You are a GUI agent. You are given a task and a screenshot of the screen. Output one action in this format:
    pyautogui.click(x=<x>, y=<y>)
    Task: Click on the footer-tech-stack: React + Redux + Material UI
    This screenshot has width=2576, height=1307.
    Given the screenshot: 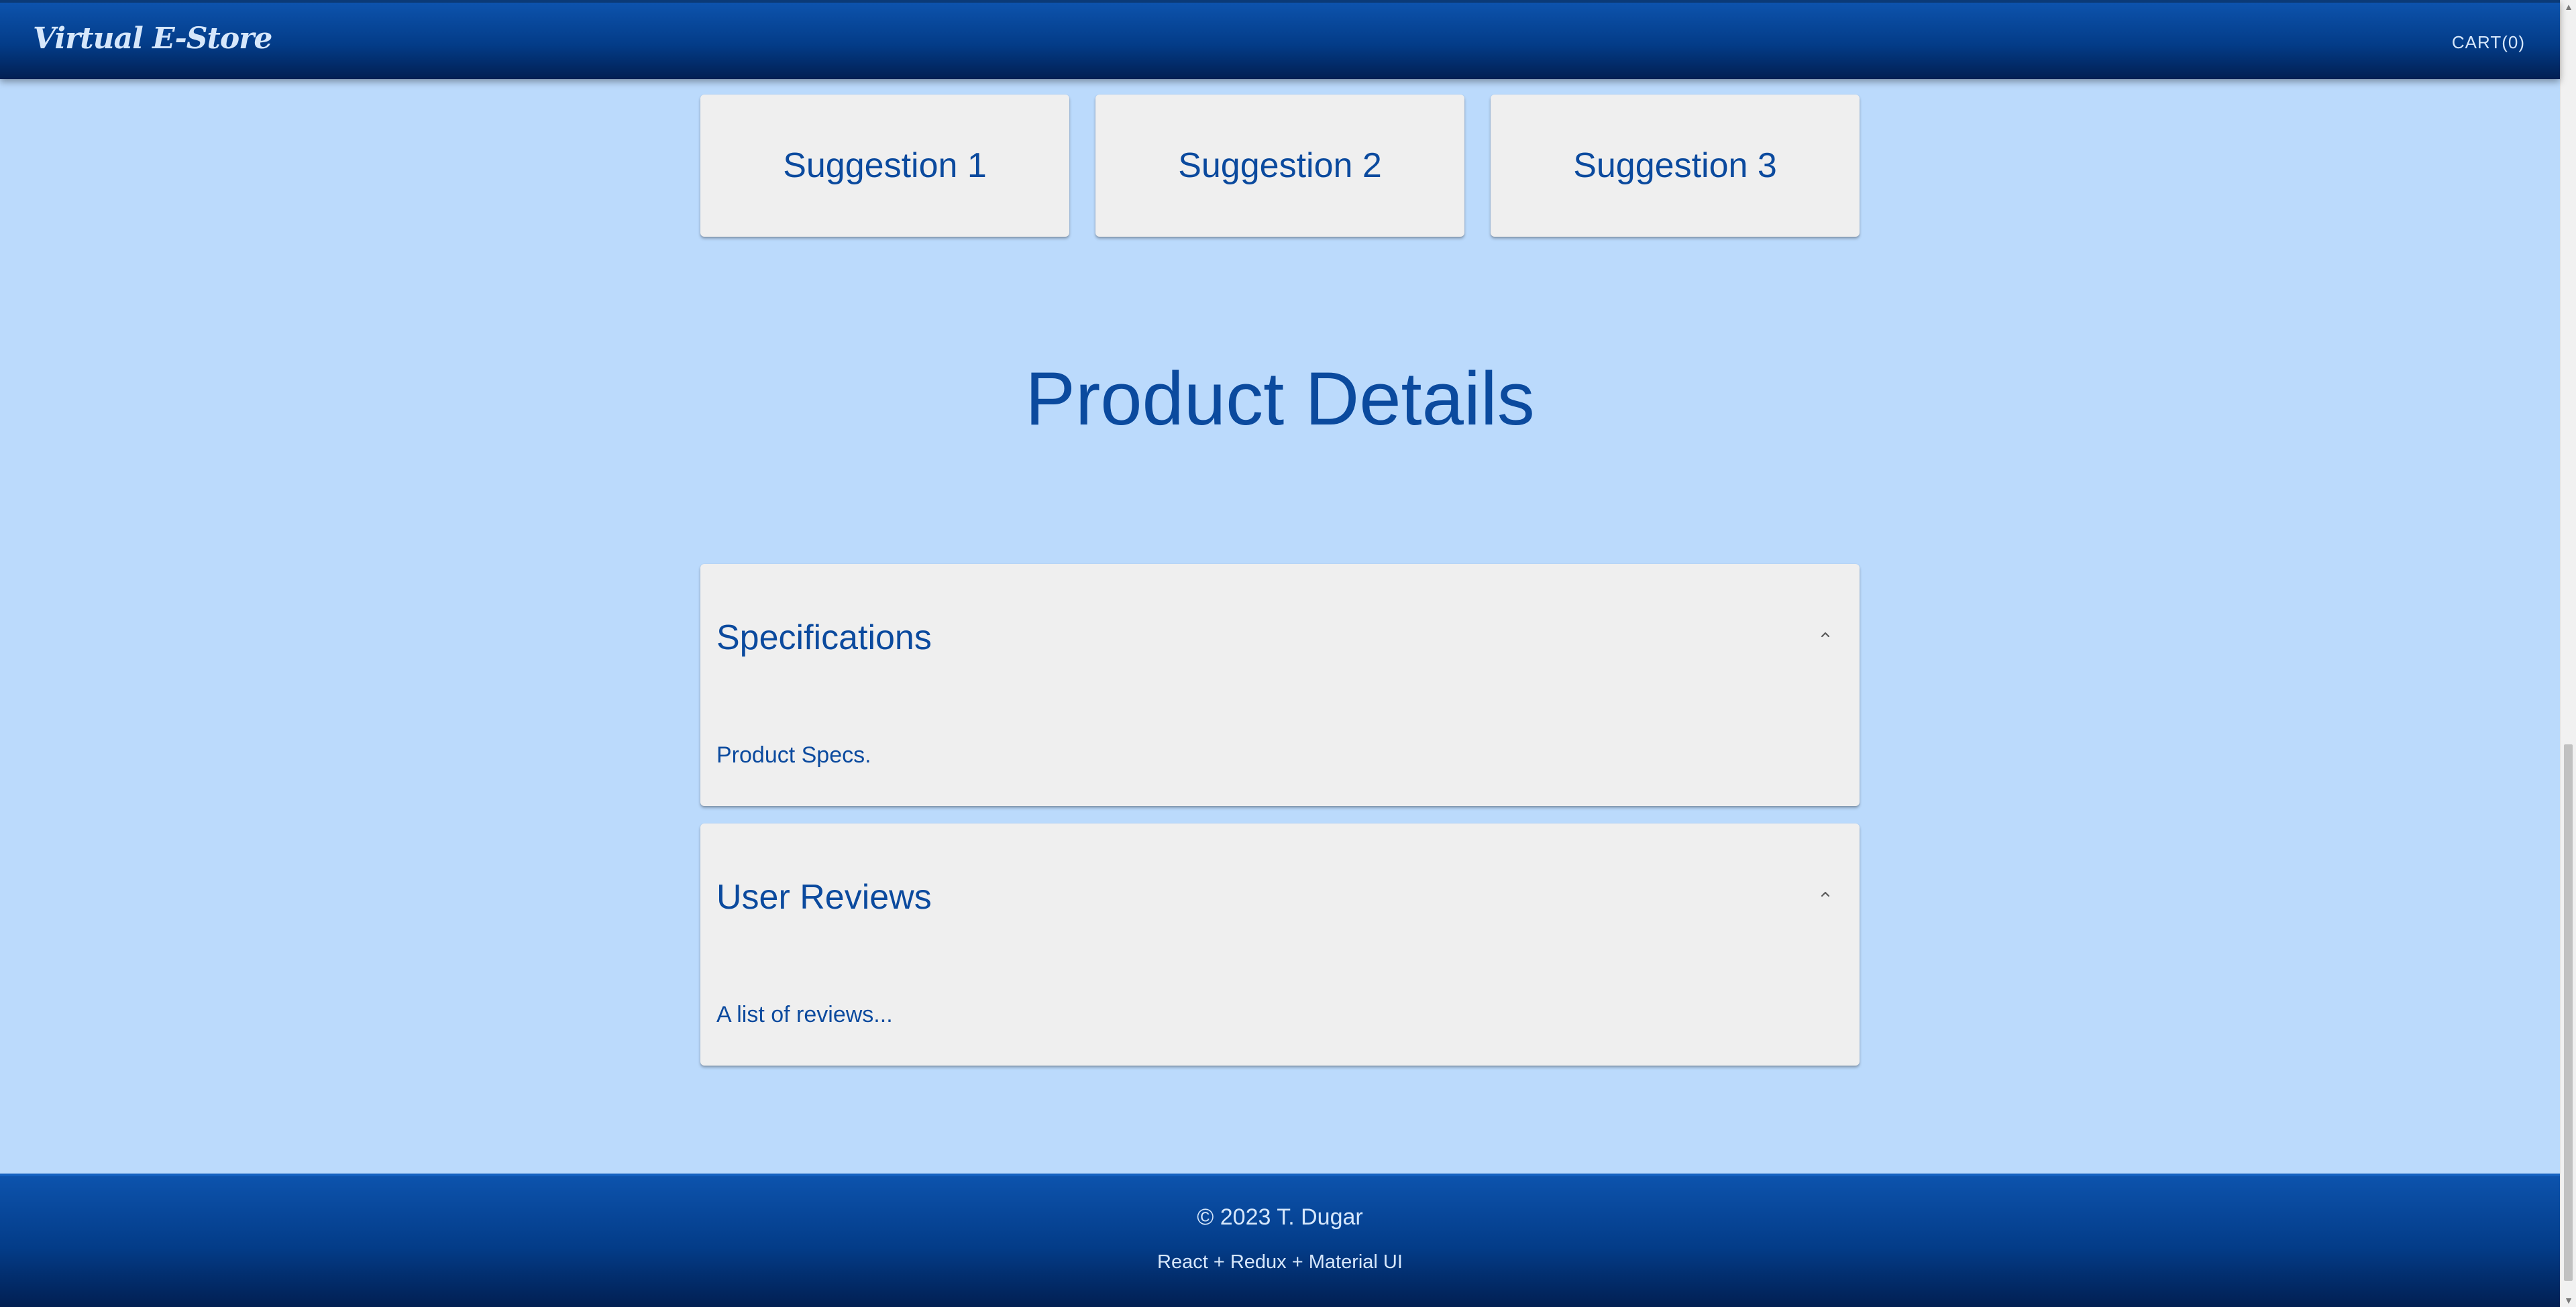 What is the action you would take?
    pyautogui.click(x=1280, y=1262)
    